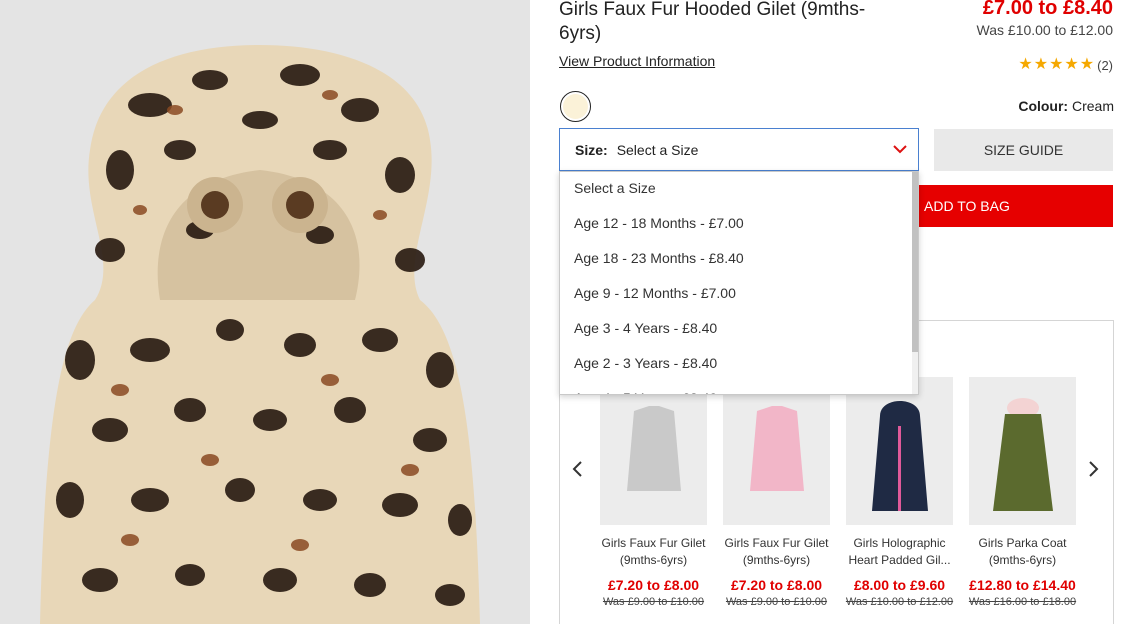 The image size is (1135, 624). Describe the element at coordinates (712, 22) in the screenshot. I see `product-title: Girls Faux Fur Hooded Gilet (9mths-6yrs)` at that location.